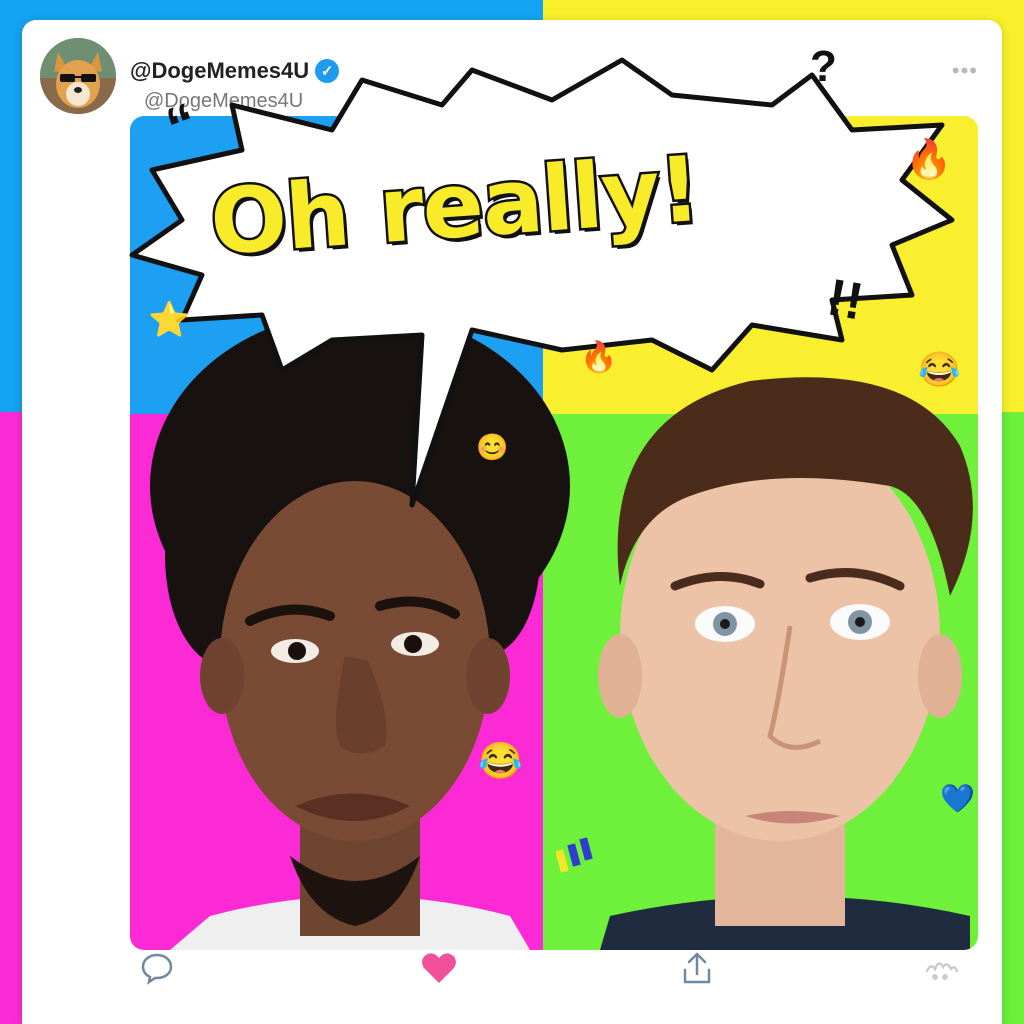 The width and height of the screenshot is (1024, 1024). I want to click on fire-emoji-icon-2: 🔥, so click(599, 357).